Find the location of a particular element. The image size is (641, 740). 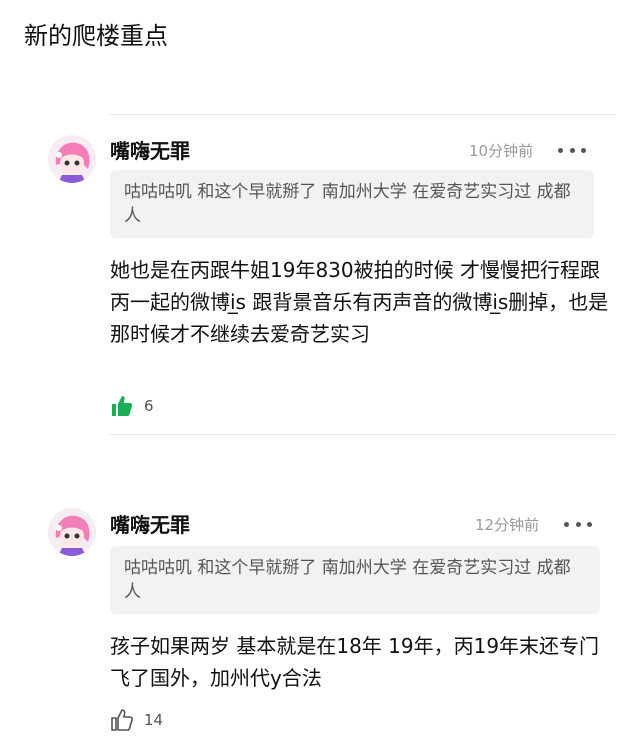

like-count: 14 is located at coordinates (154, 720).